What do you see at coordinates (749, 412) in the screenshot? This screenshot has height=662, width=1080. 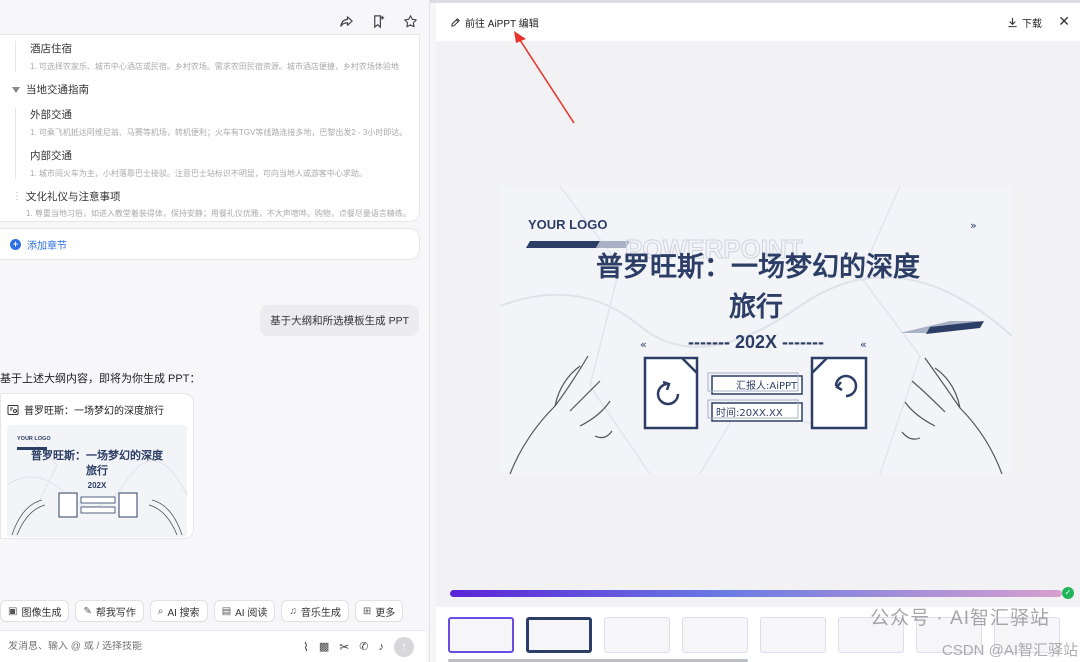 I see `slide-time: 时间:20XX.XX` at bounding box center [749, 412].